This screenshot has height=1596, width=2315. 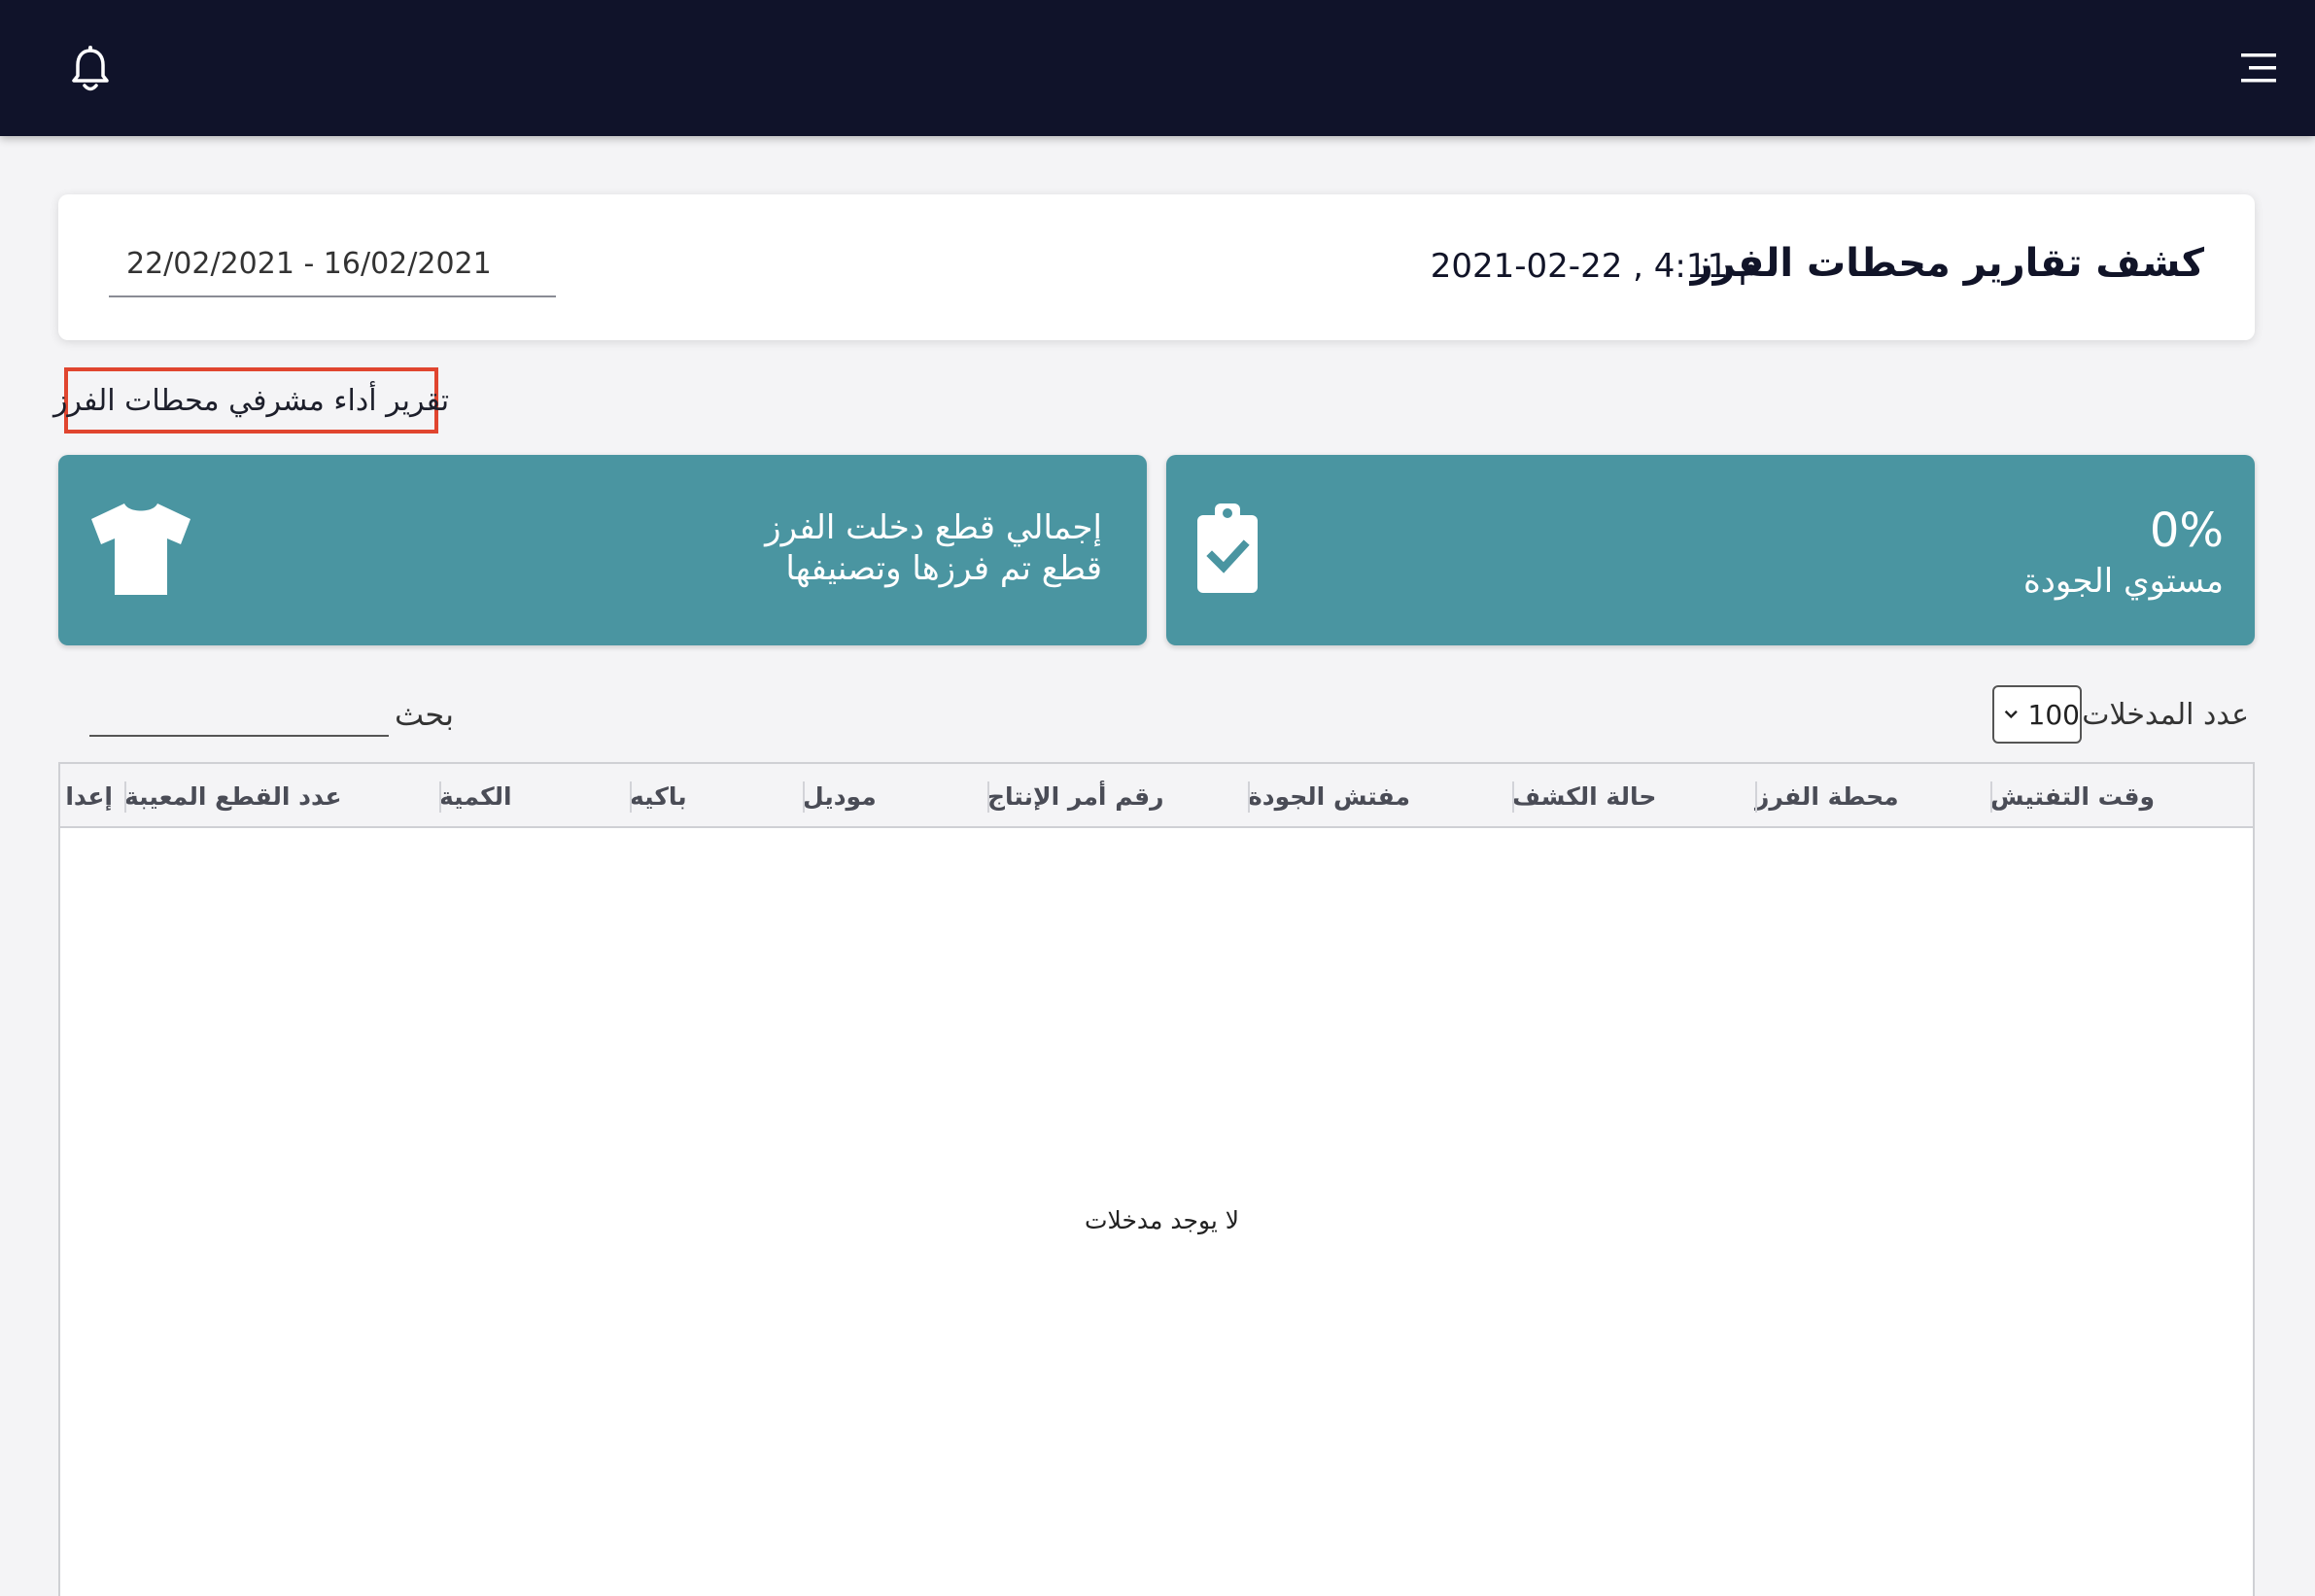 What do you see at coordinates (1873, 796) in the screenshot?
I see `column-sorting-station: محطة الفرز` at bounding box center [1873, 796].